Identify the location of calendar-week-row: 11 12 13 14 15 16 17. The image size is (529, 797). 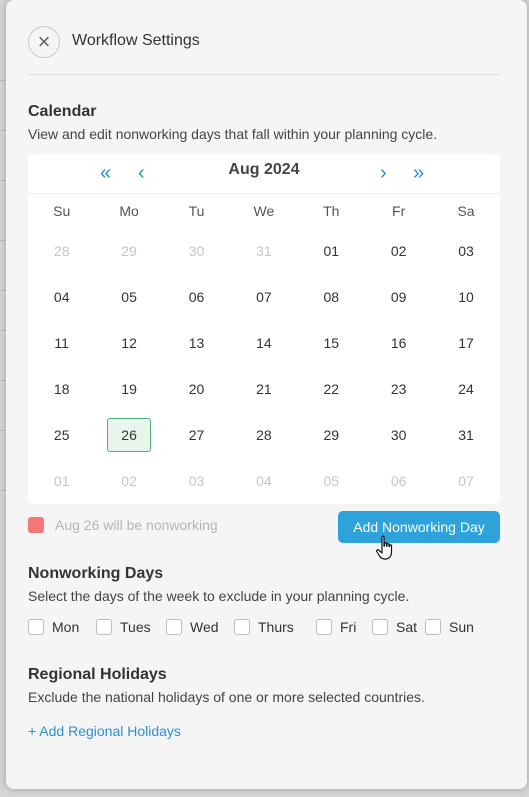
(264, 343).